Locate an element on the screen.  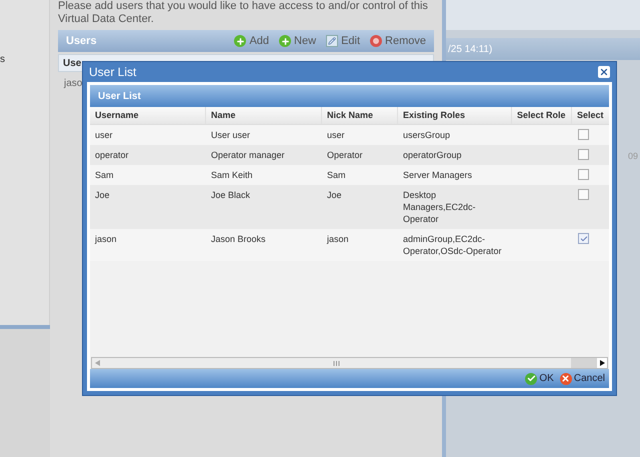
panel-title: User List is located at coordinates (119, 97).